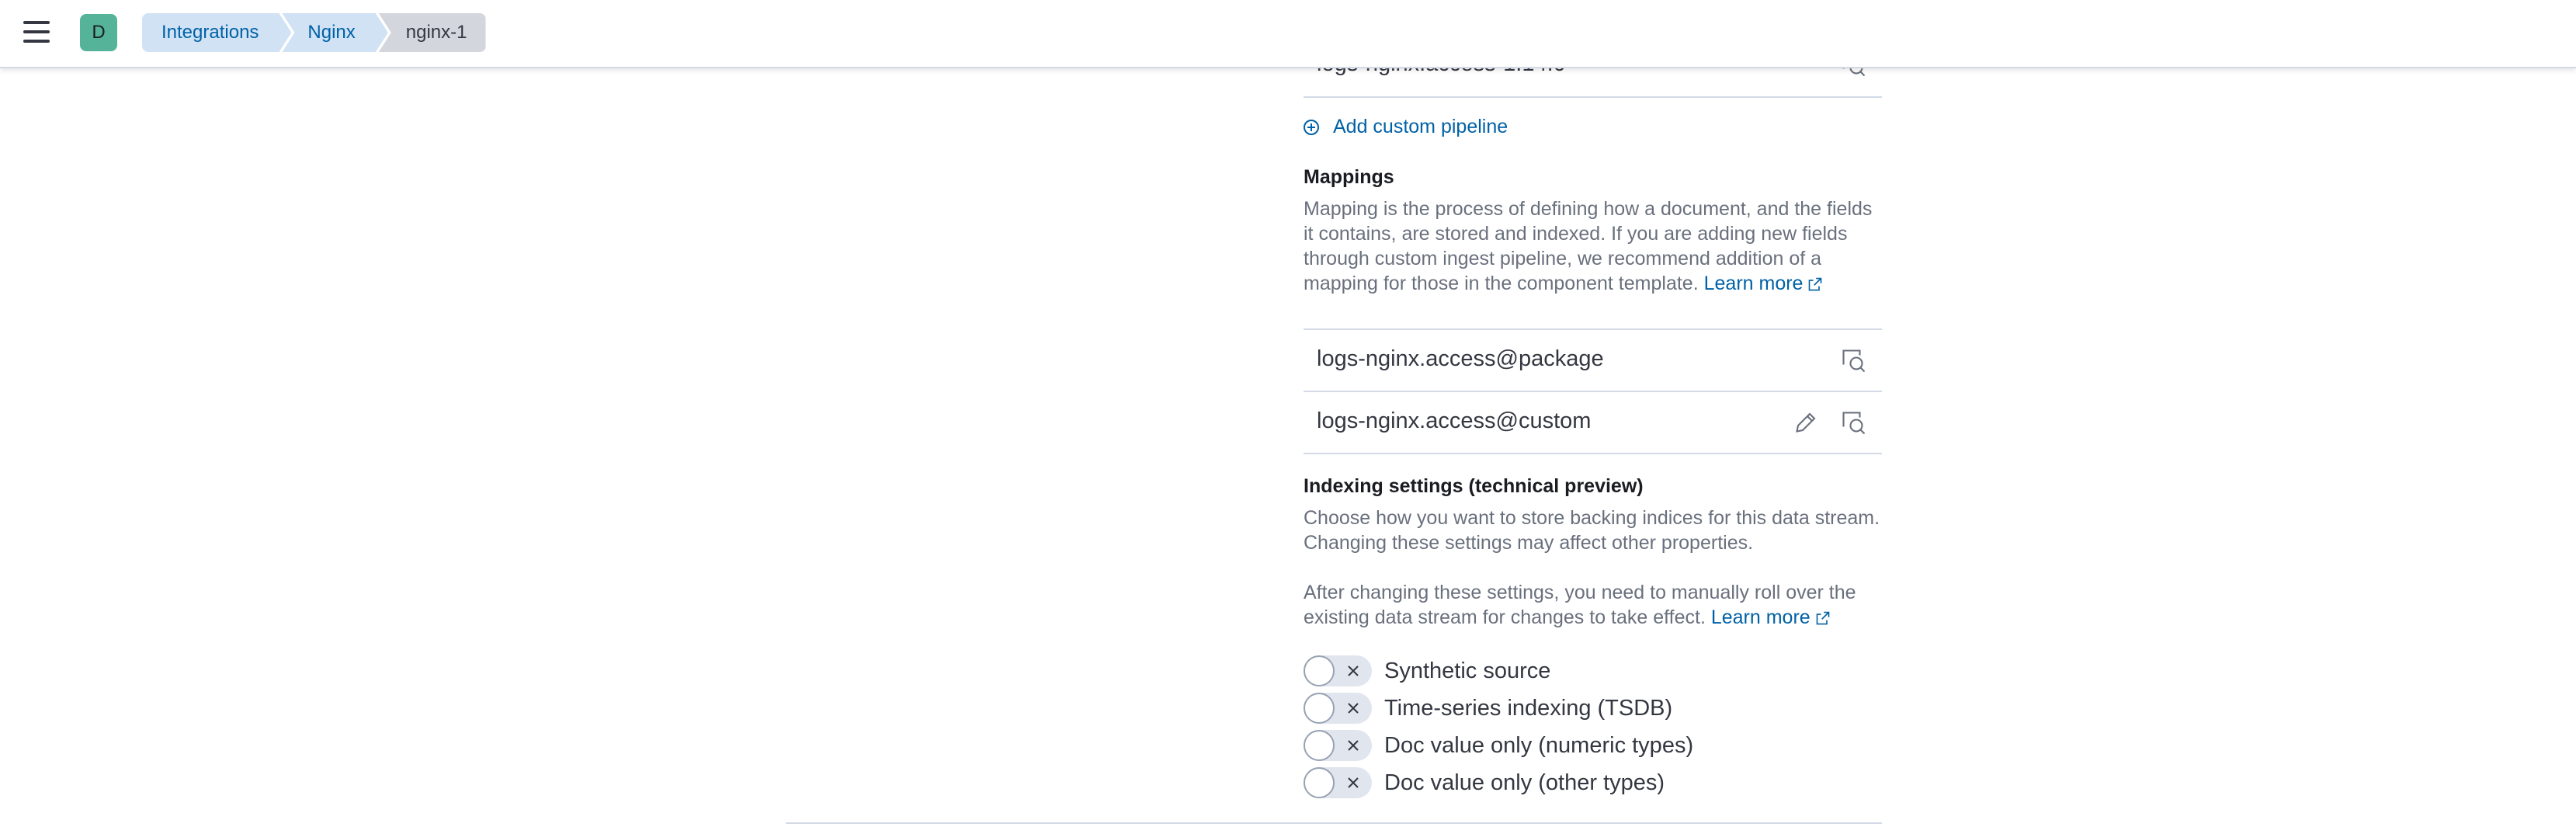 This screenshot has height=834, width=2576. I want to click on breadcrumb: Integrations Nginx nginx-1, so click(314, 32).